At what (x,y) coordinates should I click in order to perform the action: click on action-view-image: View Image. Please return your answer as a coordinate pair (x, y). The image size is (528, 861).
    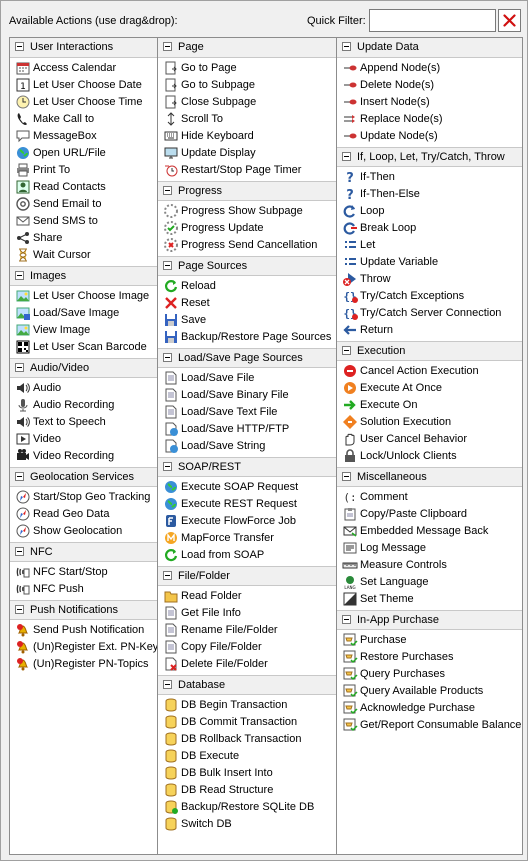
    Looking at the image, I should click on (83, 330).